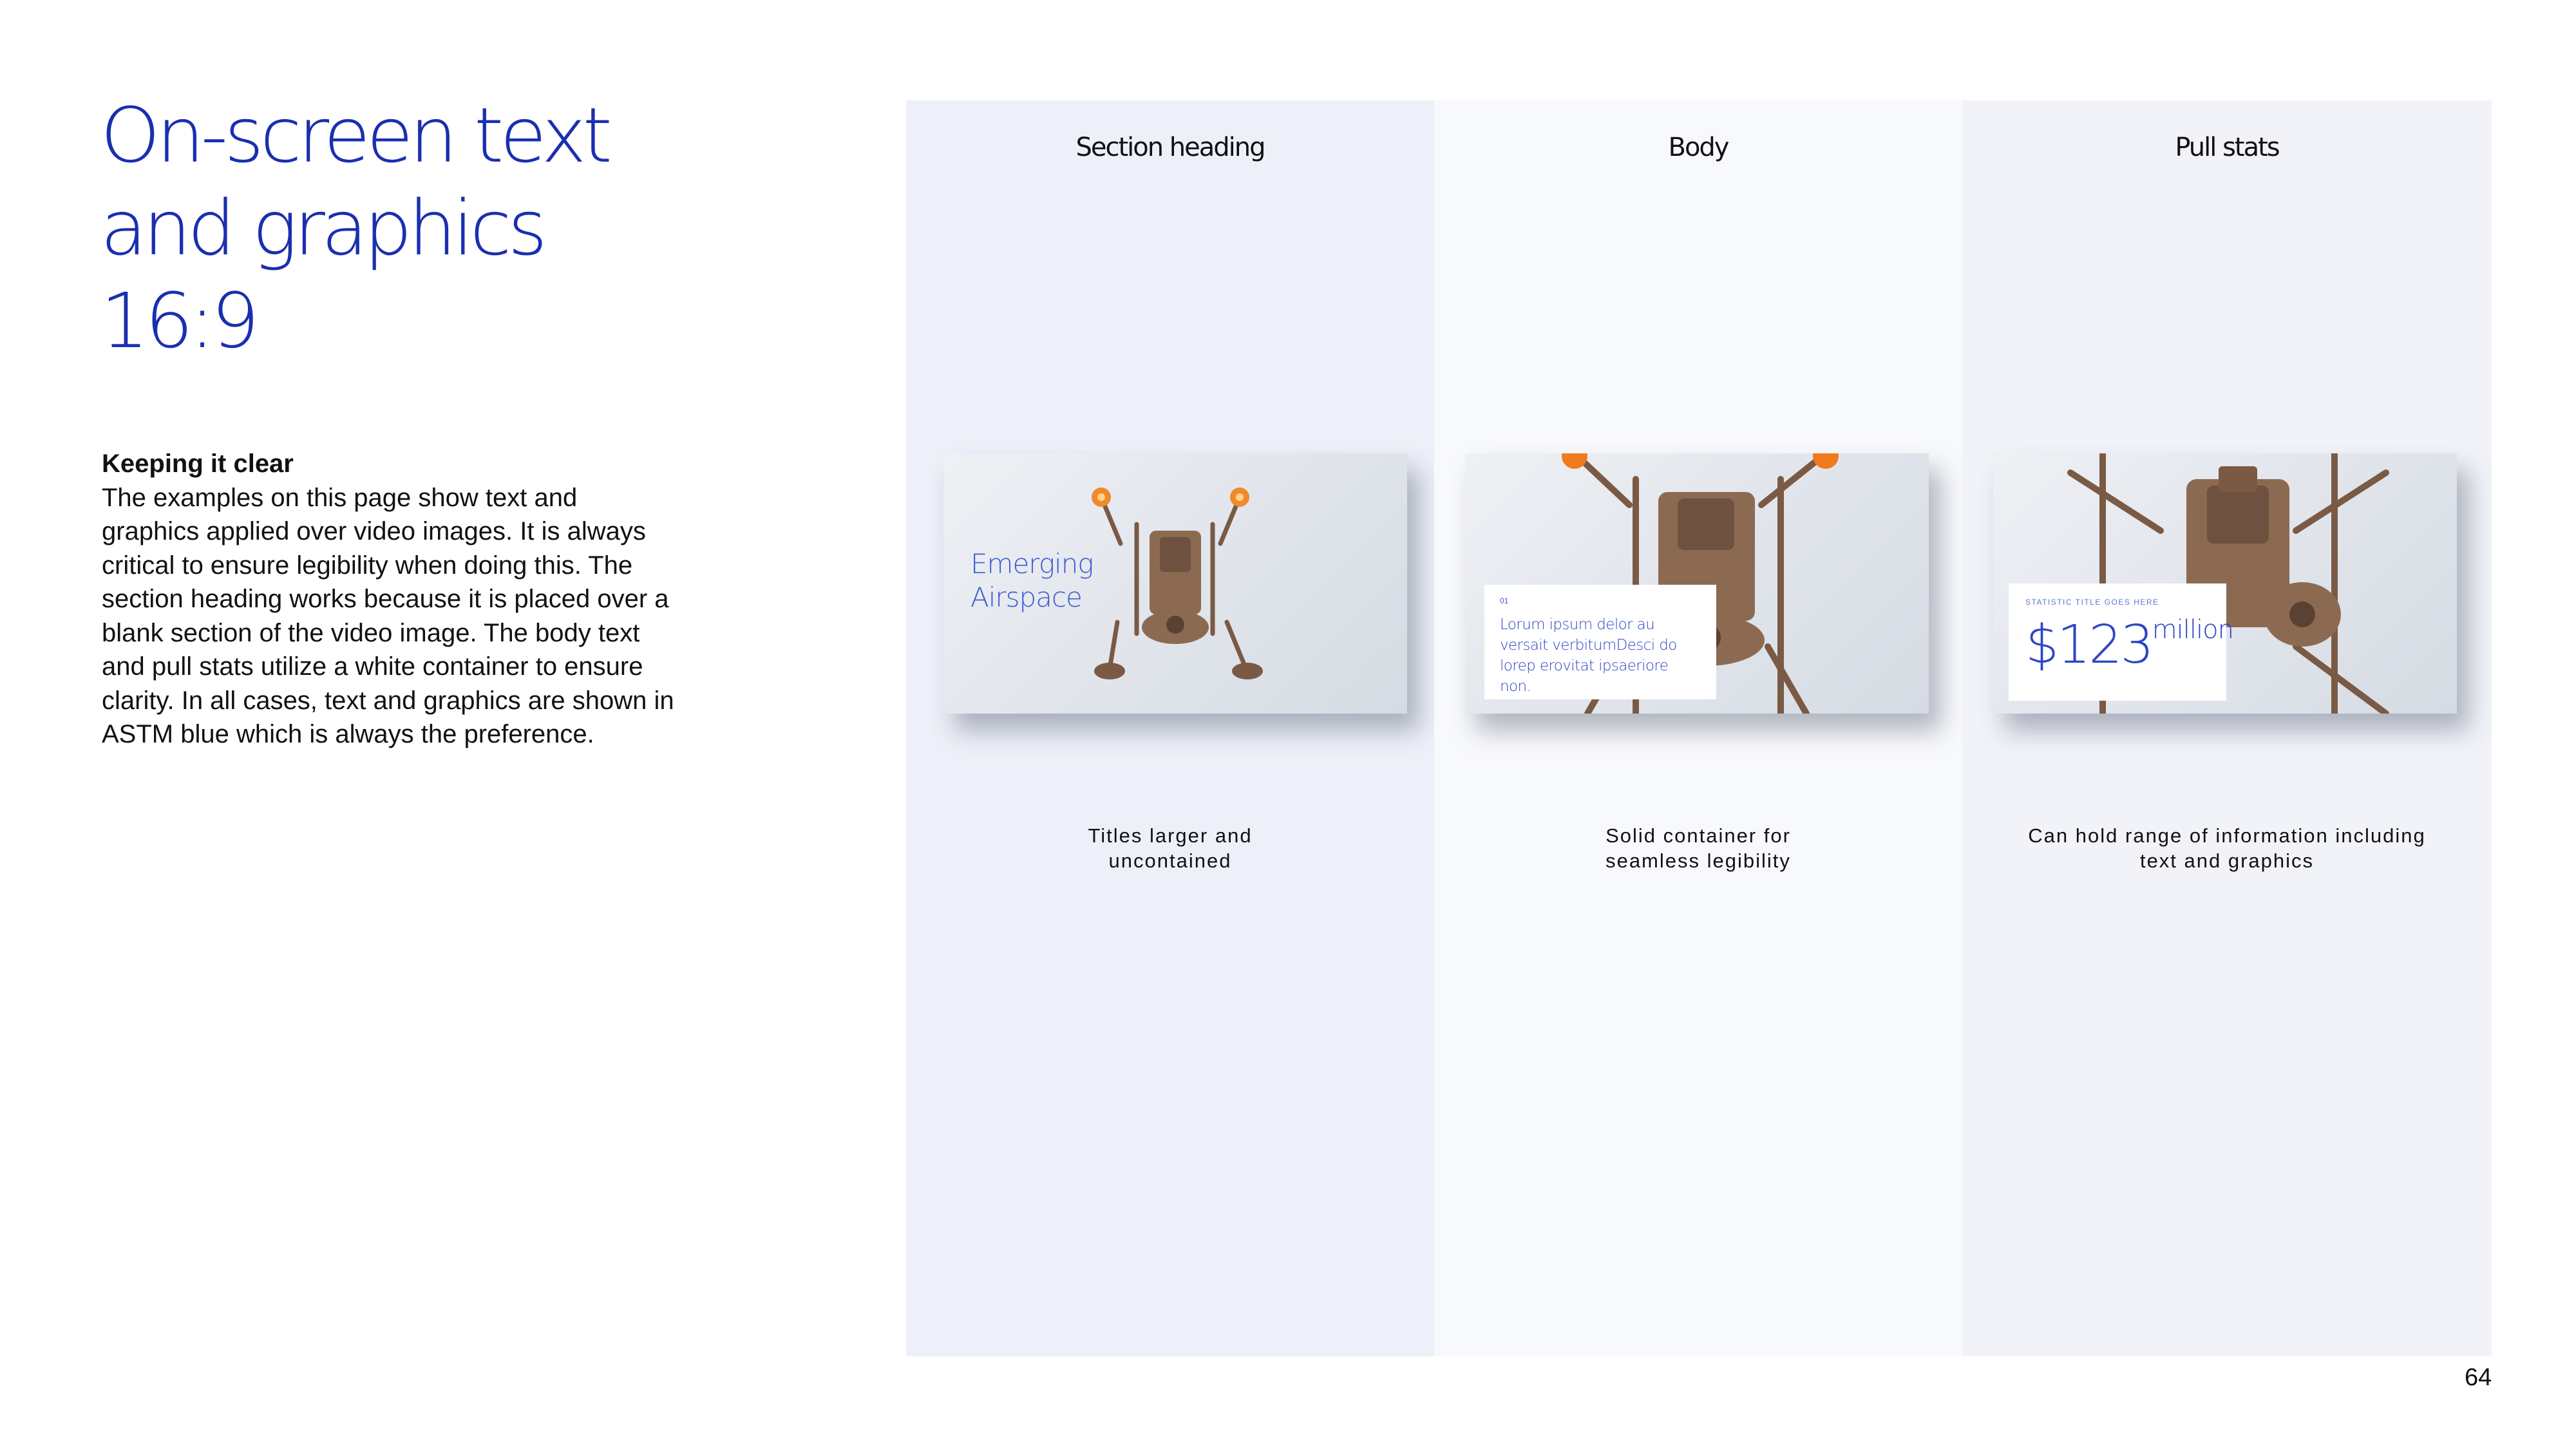 The image size is (2576, 1449). What do you see at coordinates (2089, 645) in the screenshot?
I see `statistic-value: $123` at bounding box center [2089, 645].